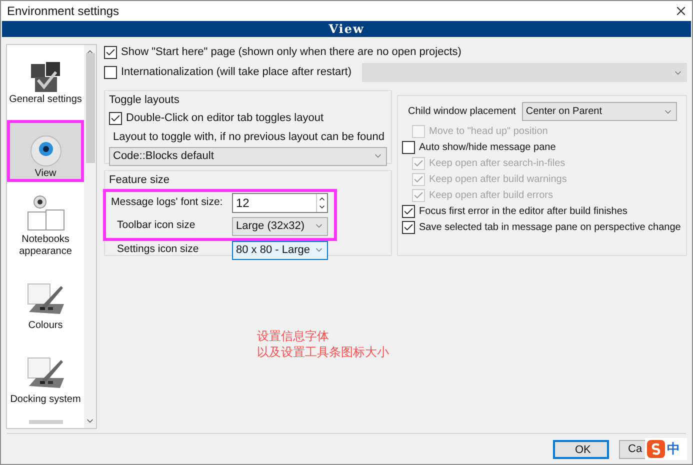 This screenshot has width=693, height=465. I want to click on field-label: Child window placement, so click(462, 112).